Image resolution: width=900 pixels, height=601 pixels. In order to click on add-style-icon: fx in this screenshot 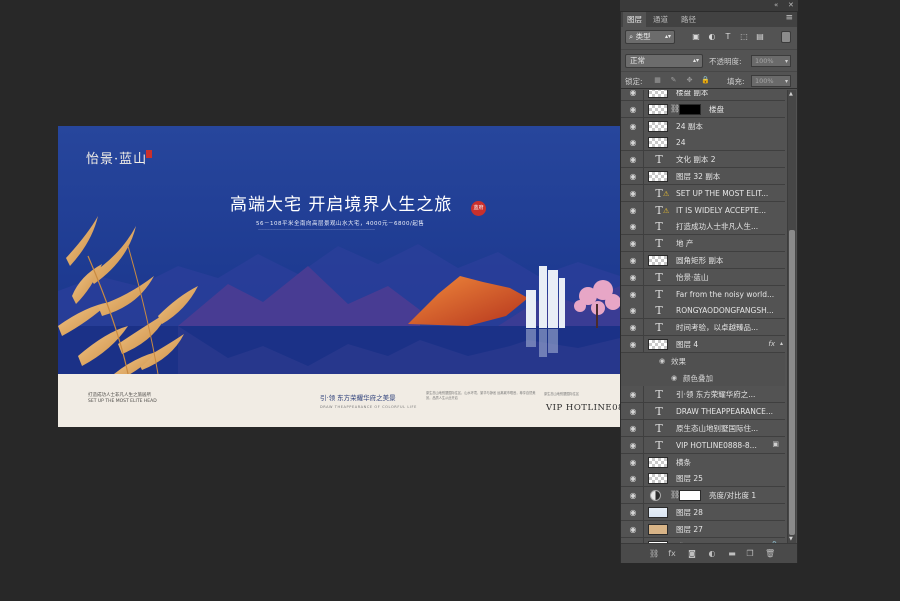, I will do `click(672, 554)`.